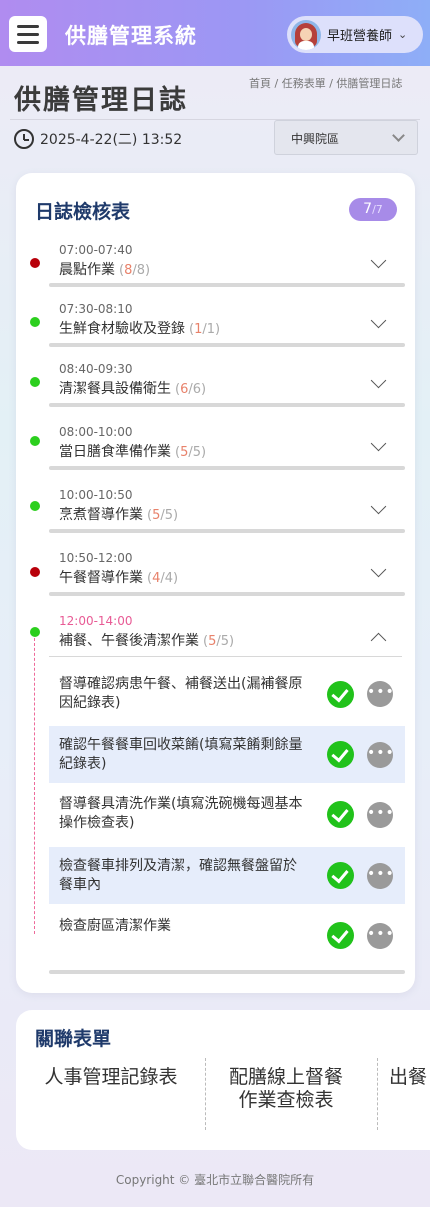 The width and height of the screenshot is (430, 1207). Describe the element at coordinates (215, 1180) in the screenshot. I see `copyright: Copyright © 臺北市立聯合醫院所有` at that location.